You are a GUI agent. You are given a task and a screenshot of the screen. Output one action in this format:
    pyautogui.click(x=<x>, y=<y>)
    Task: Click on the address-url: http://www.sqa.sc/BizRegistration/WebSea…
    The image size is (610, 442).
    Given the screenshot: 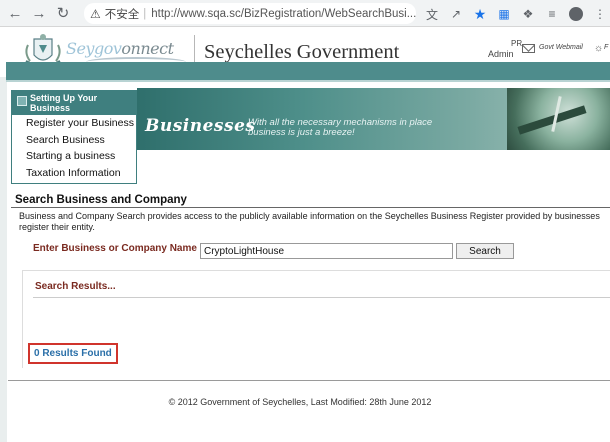 What is the action you would take?
    pyautogui.click(x=283, y=13)
    